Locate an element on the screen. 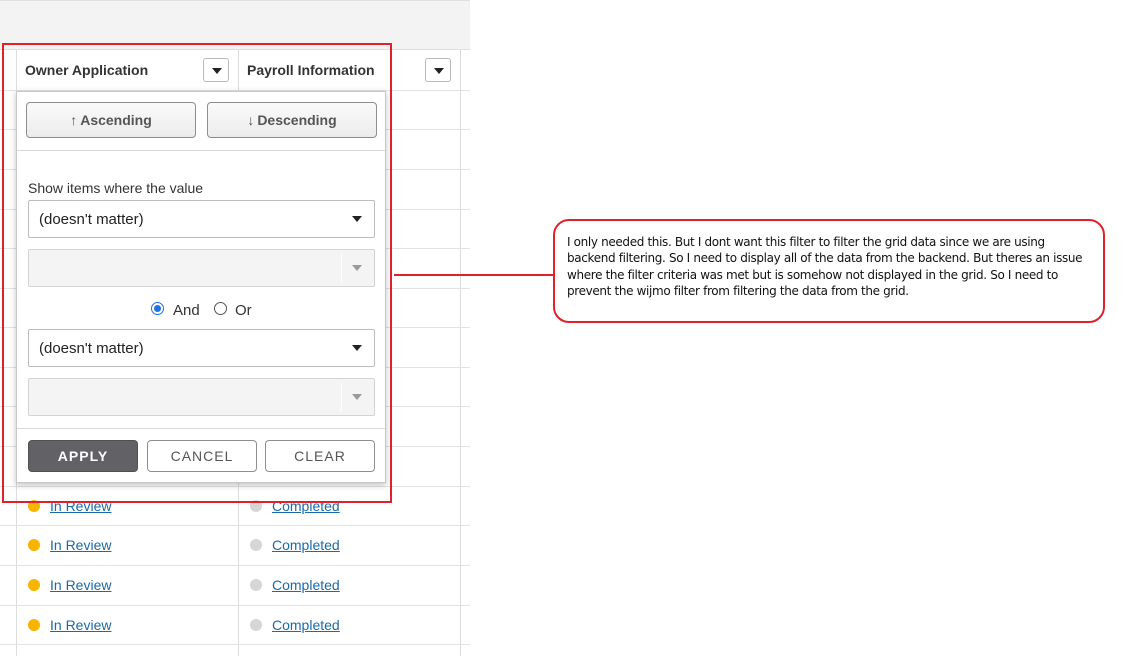 Image resolution: width=1124 pixels, height=656 pixels. callout-connector is located at coordinates (474, 275).